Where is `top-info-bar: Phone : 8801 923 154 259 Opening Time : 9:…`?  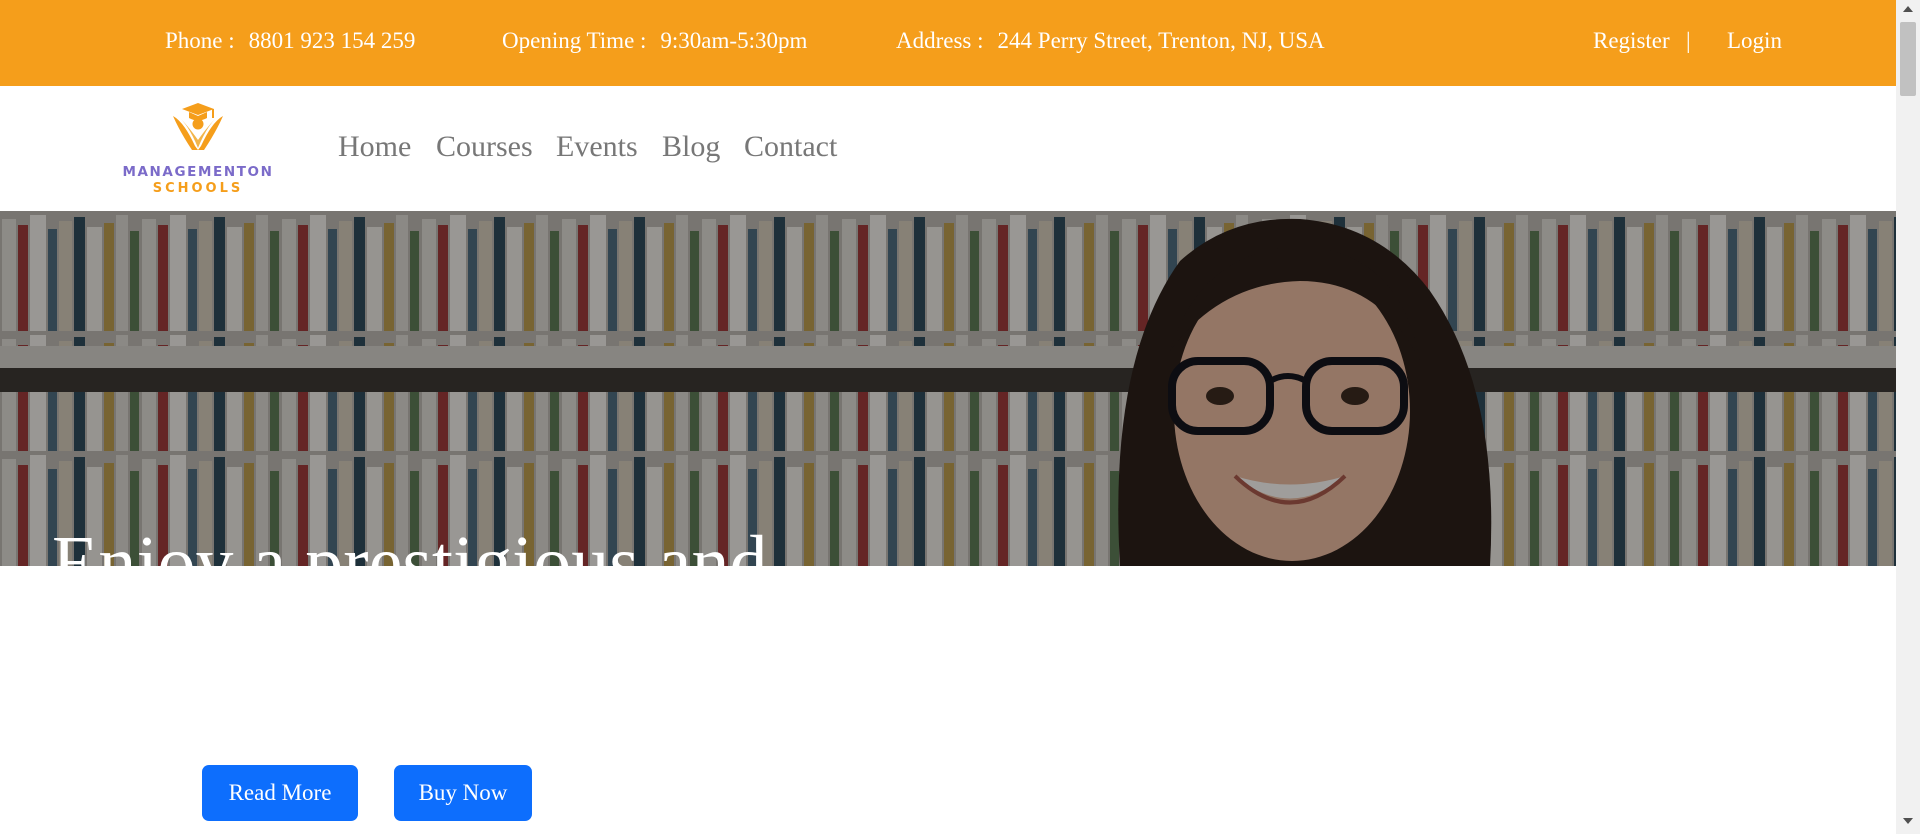 top-info-bar: Phone : 8801 923 154 259 Opening Time : 9:… is located at coordinates (948, 43).